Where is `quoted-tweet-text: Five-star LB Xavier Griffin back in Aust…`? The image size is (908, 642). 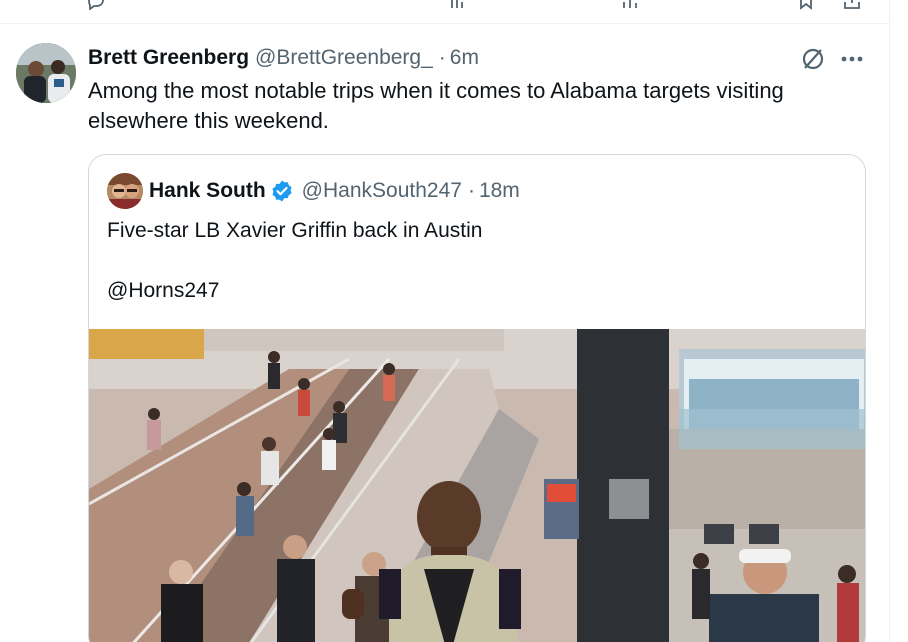
quoted-tweet-text: Five-star LB Xavier Griffin back in Aust… is located at coordinates (477, 261).